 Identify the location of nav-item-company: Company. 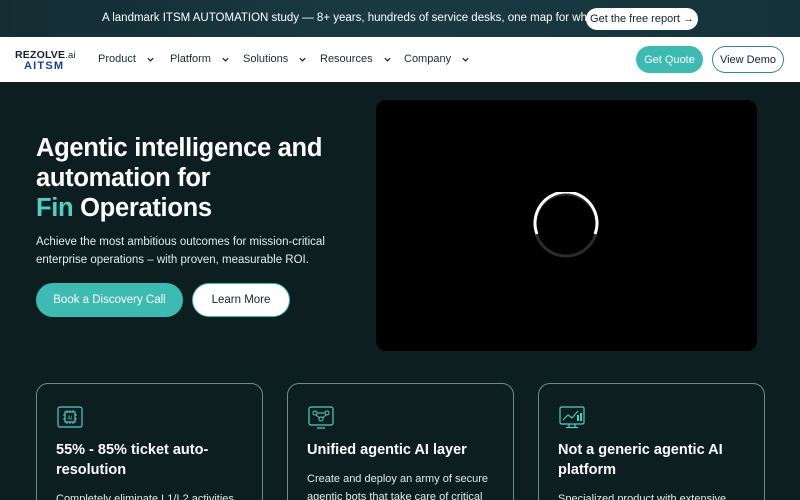
(437, 59).